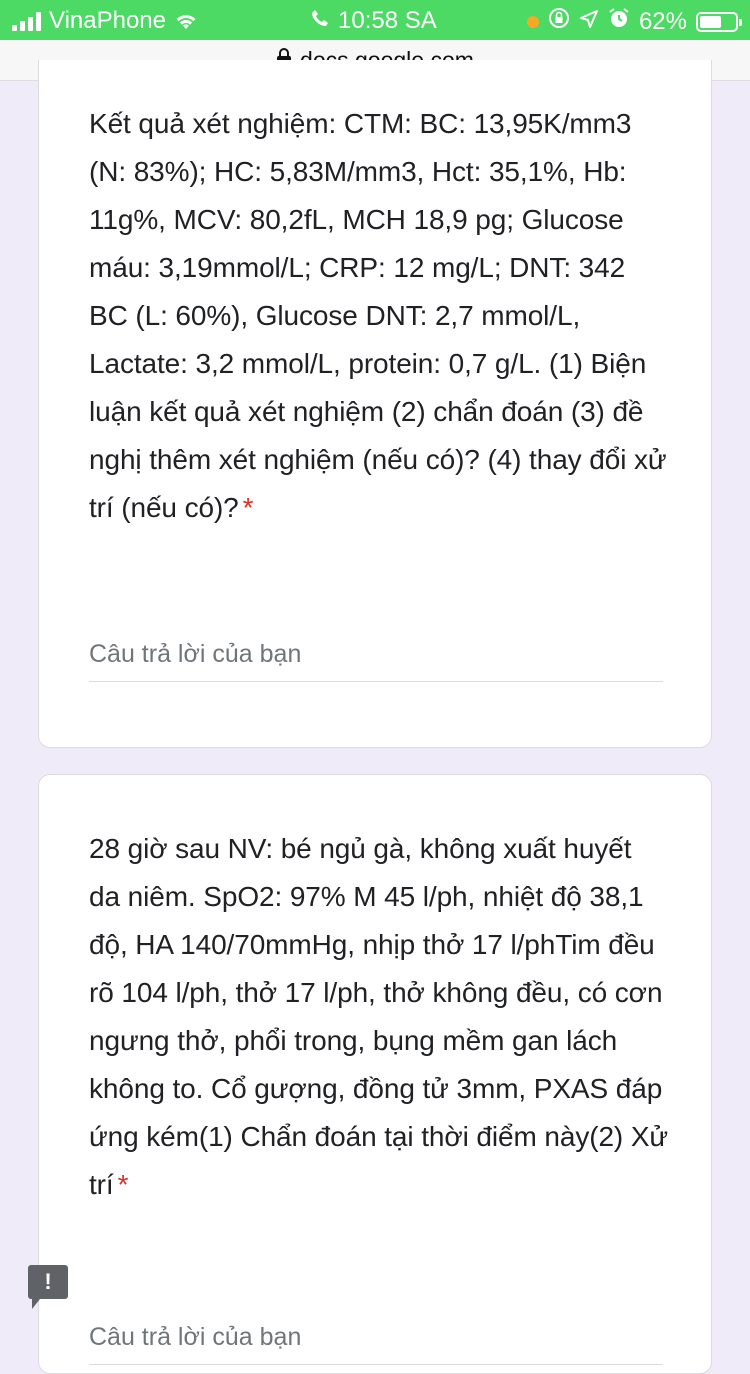 This screenshot has width=750, height=1374. I want to click on status-bar: VinaPhone 10:58 SA 62%, so click(375, 20).